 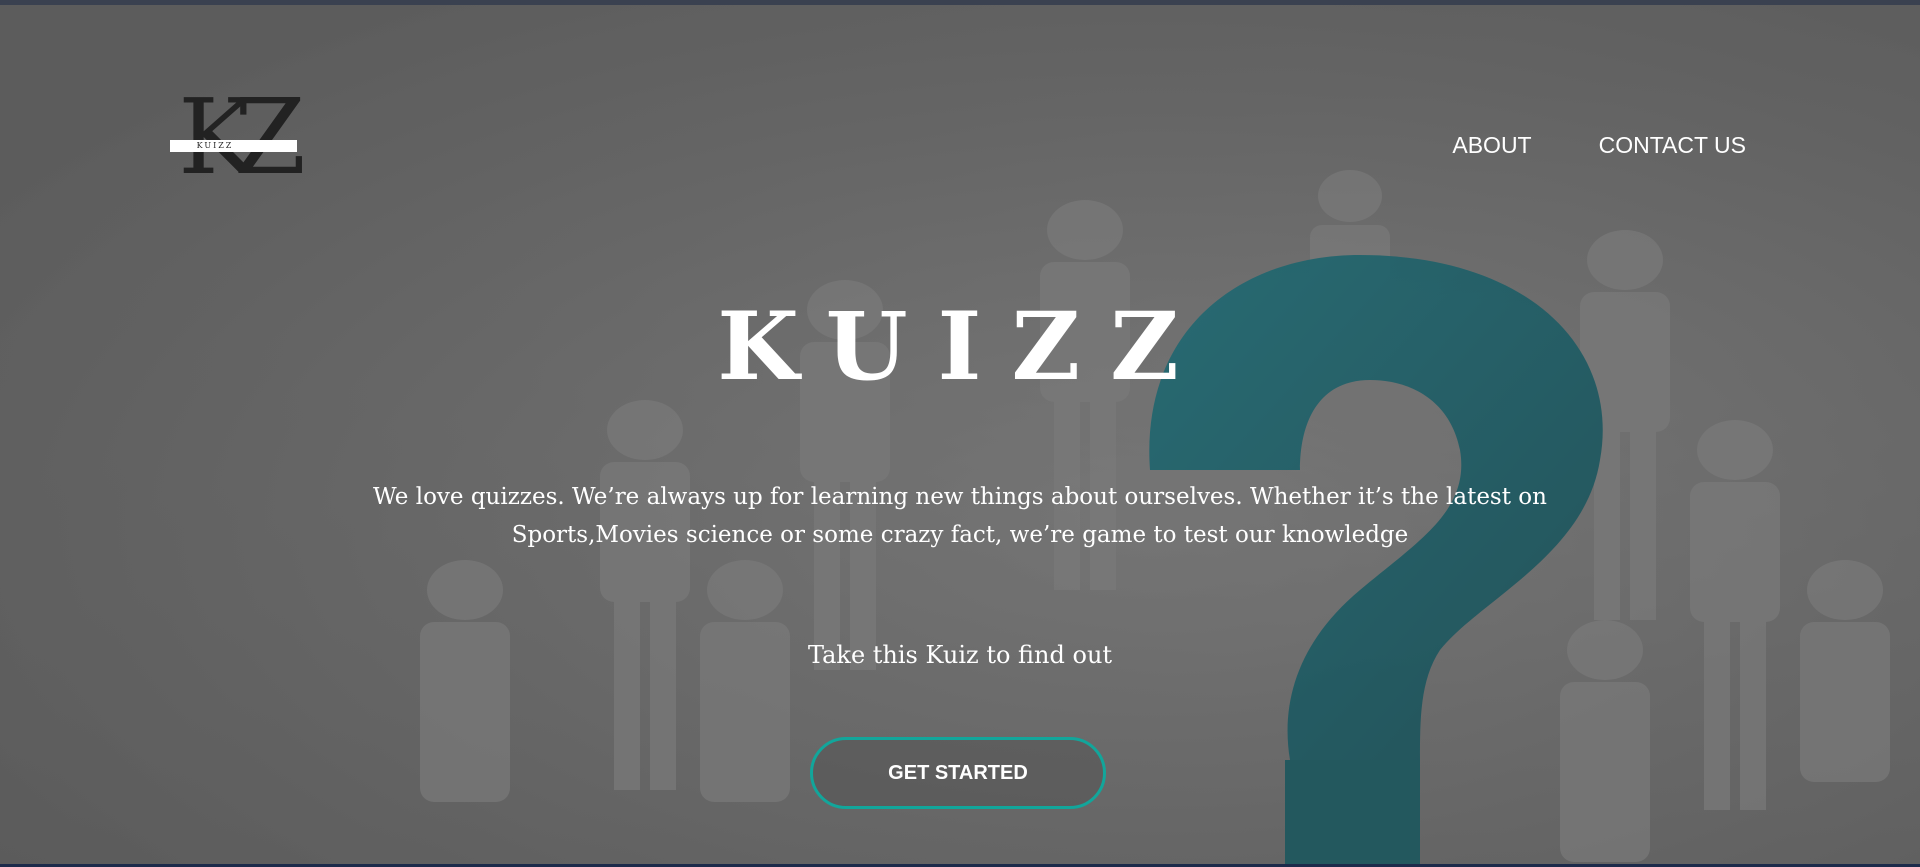 I want to click on logo-wordmark: KUIZZ, so click(x=215, y=145).